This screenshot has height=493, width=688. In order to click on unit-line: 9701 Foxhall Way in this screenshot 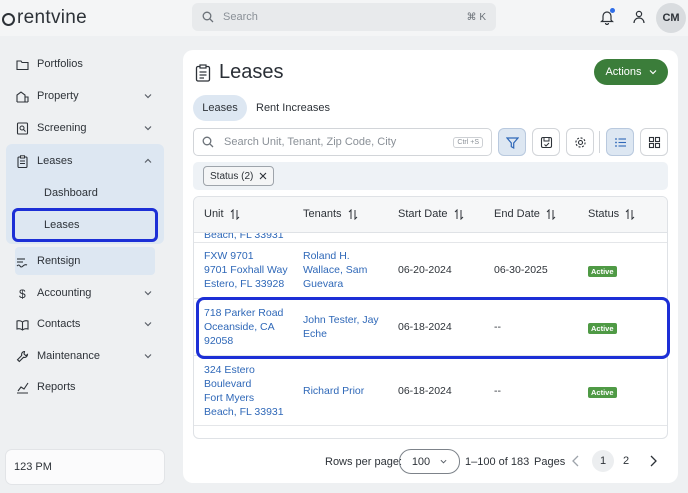, I will do `click(246, 270)`.